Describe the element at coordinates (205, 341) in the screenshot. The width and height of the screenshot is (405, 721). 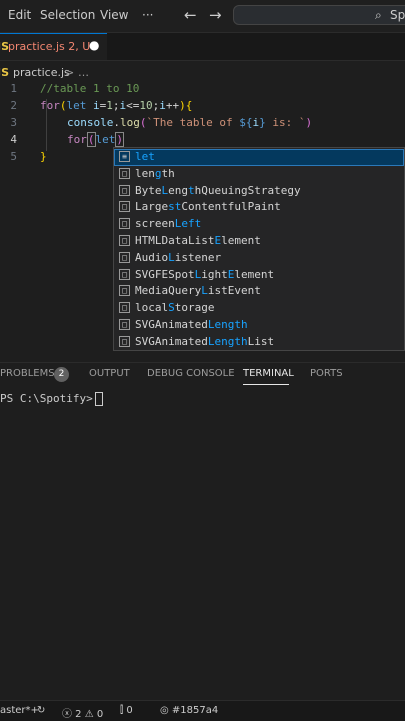
I see `suggestion-label: SVGAnimatedLengthList` at that location.